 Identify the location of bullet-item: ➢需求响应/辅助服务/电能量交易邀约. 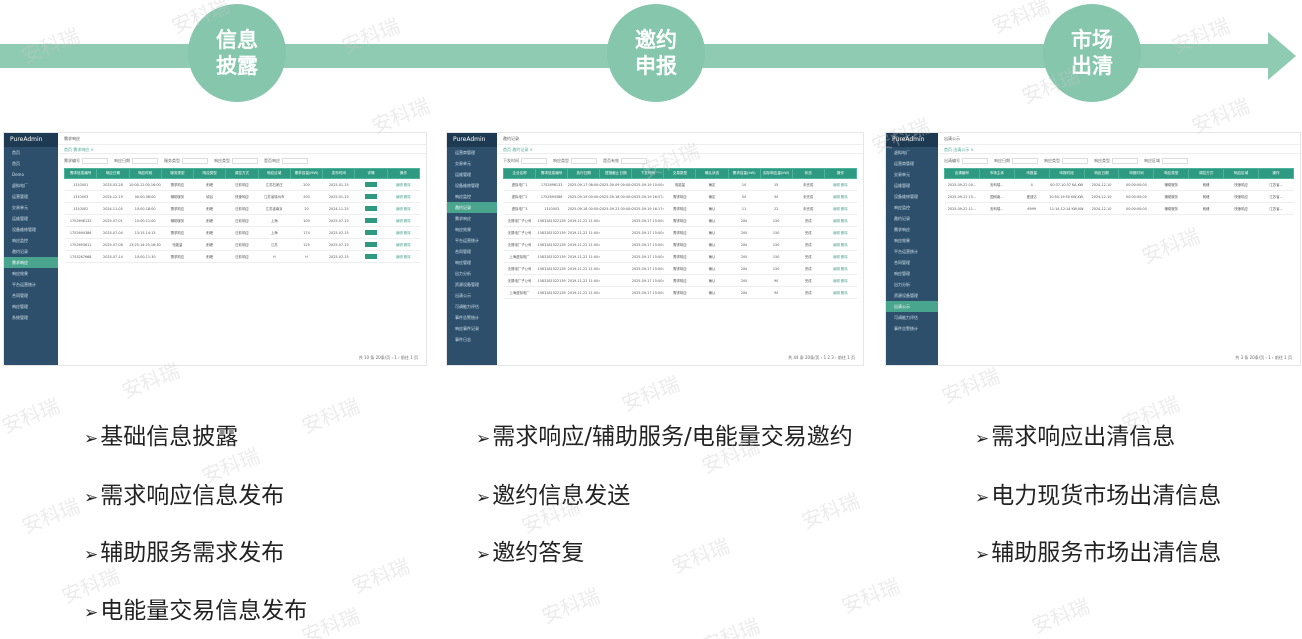
(664, 438).